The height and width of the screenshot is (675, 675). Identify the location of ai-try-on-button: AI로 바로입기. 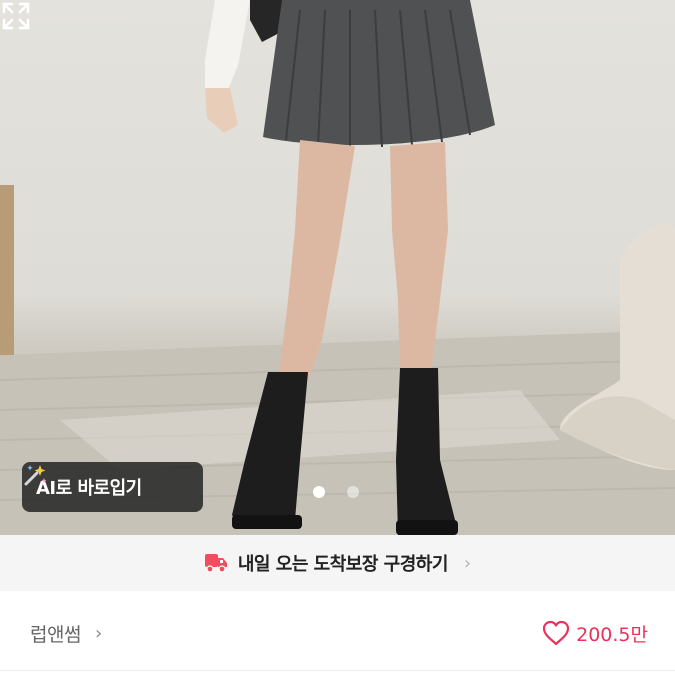
(112, 487).